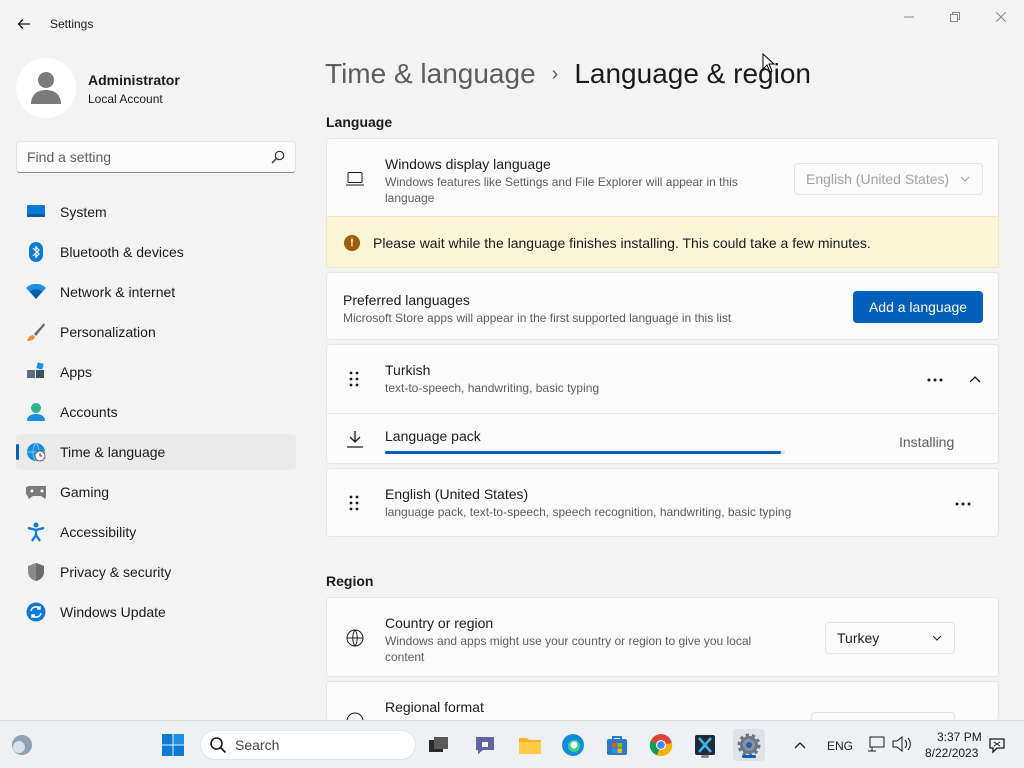 Image resolution: width=1024 pixels, height=768 pixels. Describe the element at coordinates (308, 745) in the screenshot. I see `taskbar-search: Search` at that location.